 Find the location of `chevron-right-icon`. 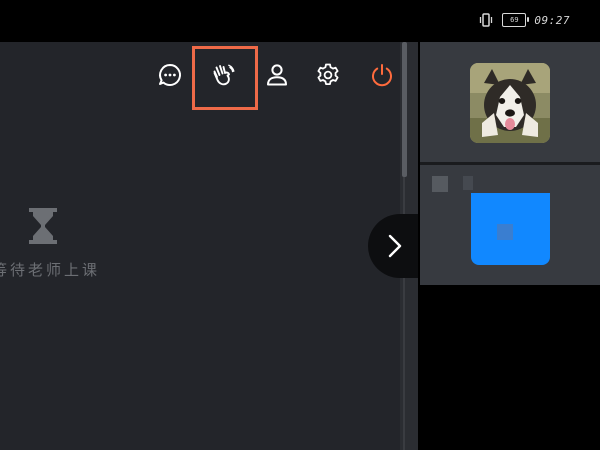

chevron-right-icon is located at coordinates (395, 246).